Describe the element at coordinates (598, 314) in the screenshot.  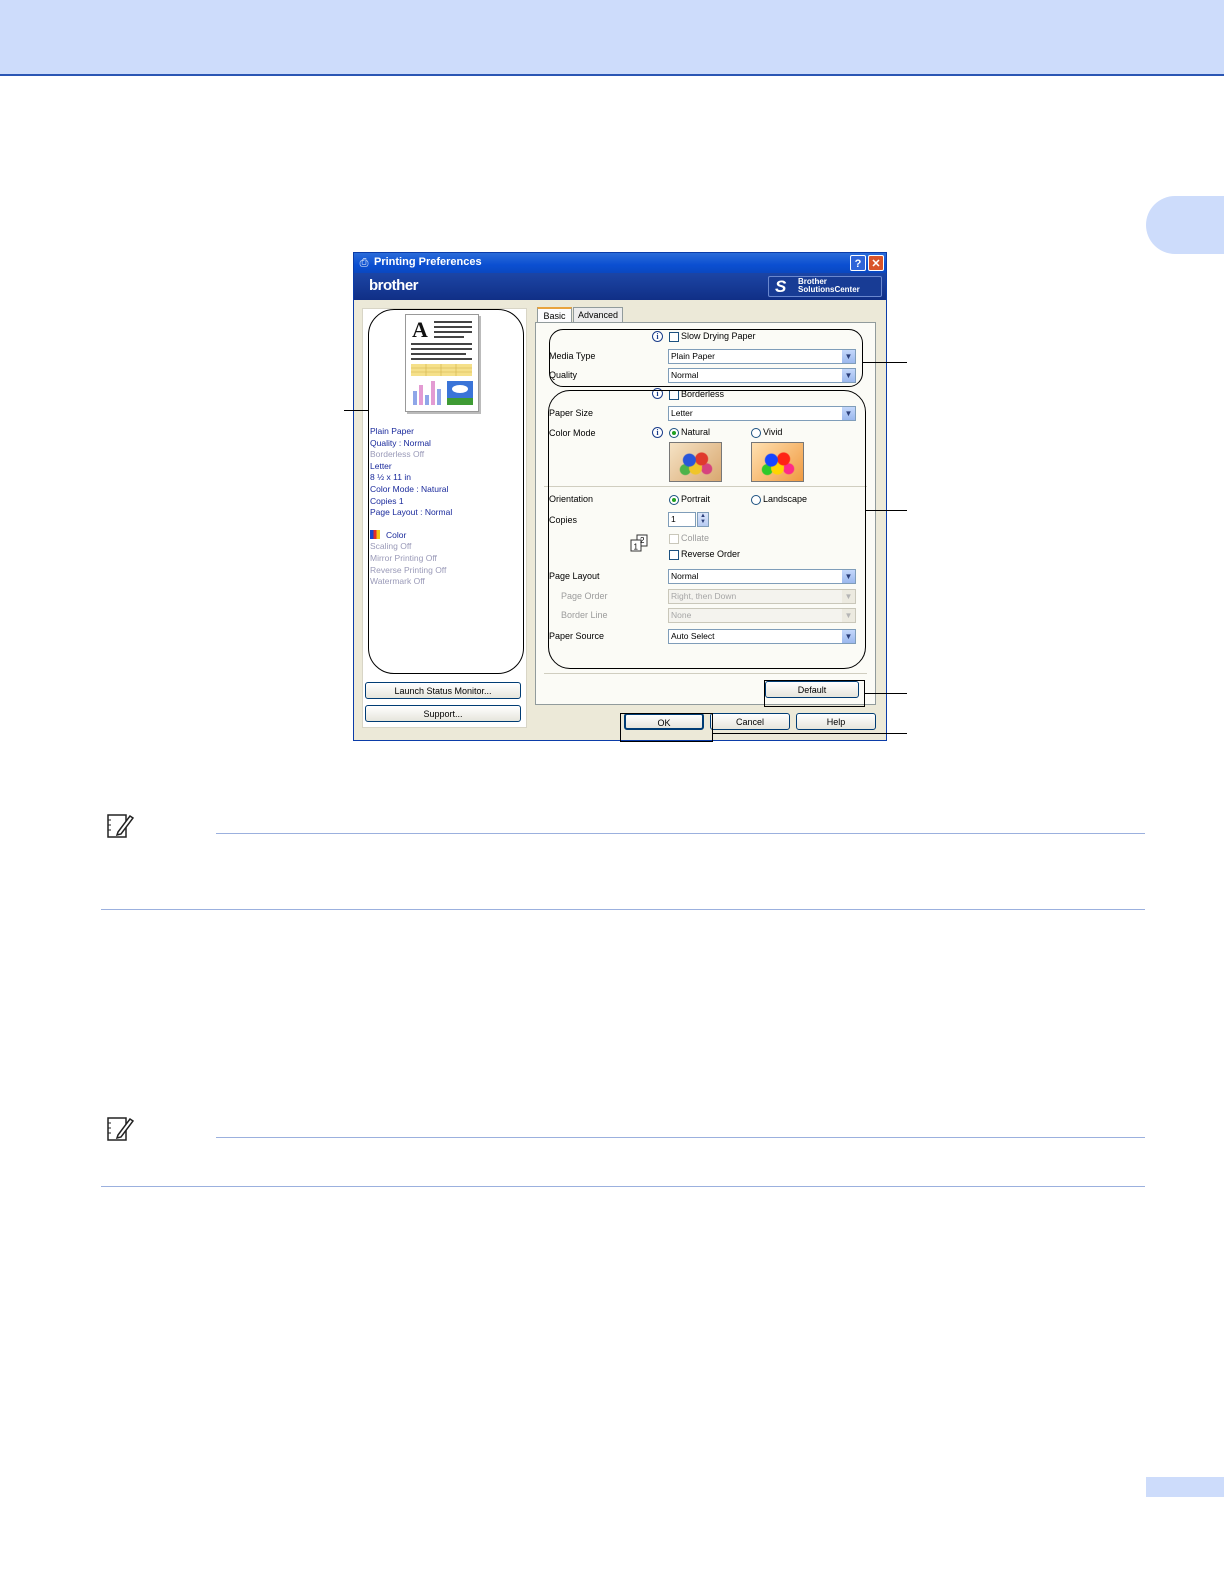
I see `tab-advanced: Advanced` at that location.